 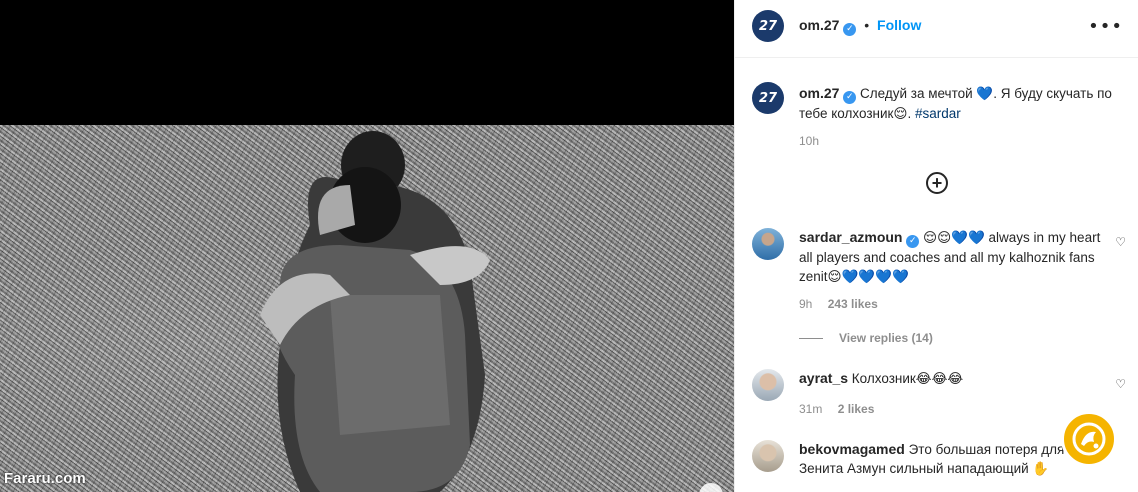 I want to click on comment-username: ayrat_s, so click(x=823, y=378).